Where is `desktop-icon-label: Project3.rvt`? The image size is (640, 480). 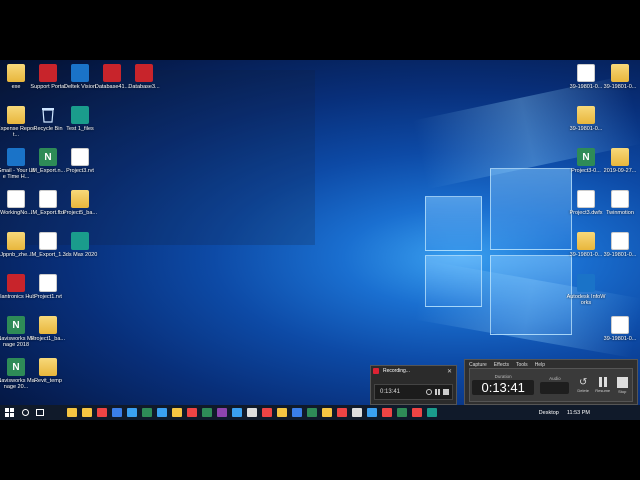 desktop-icon-label: Project3.rvt is located at coordinates (80, 171).